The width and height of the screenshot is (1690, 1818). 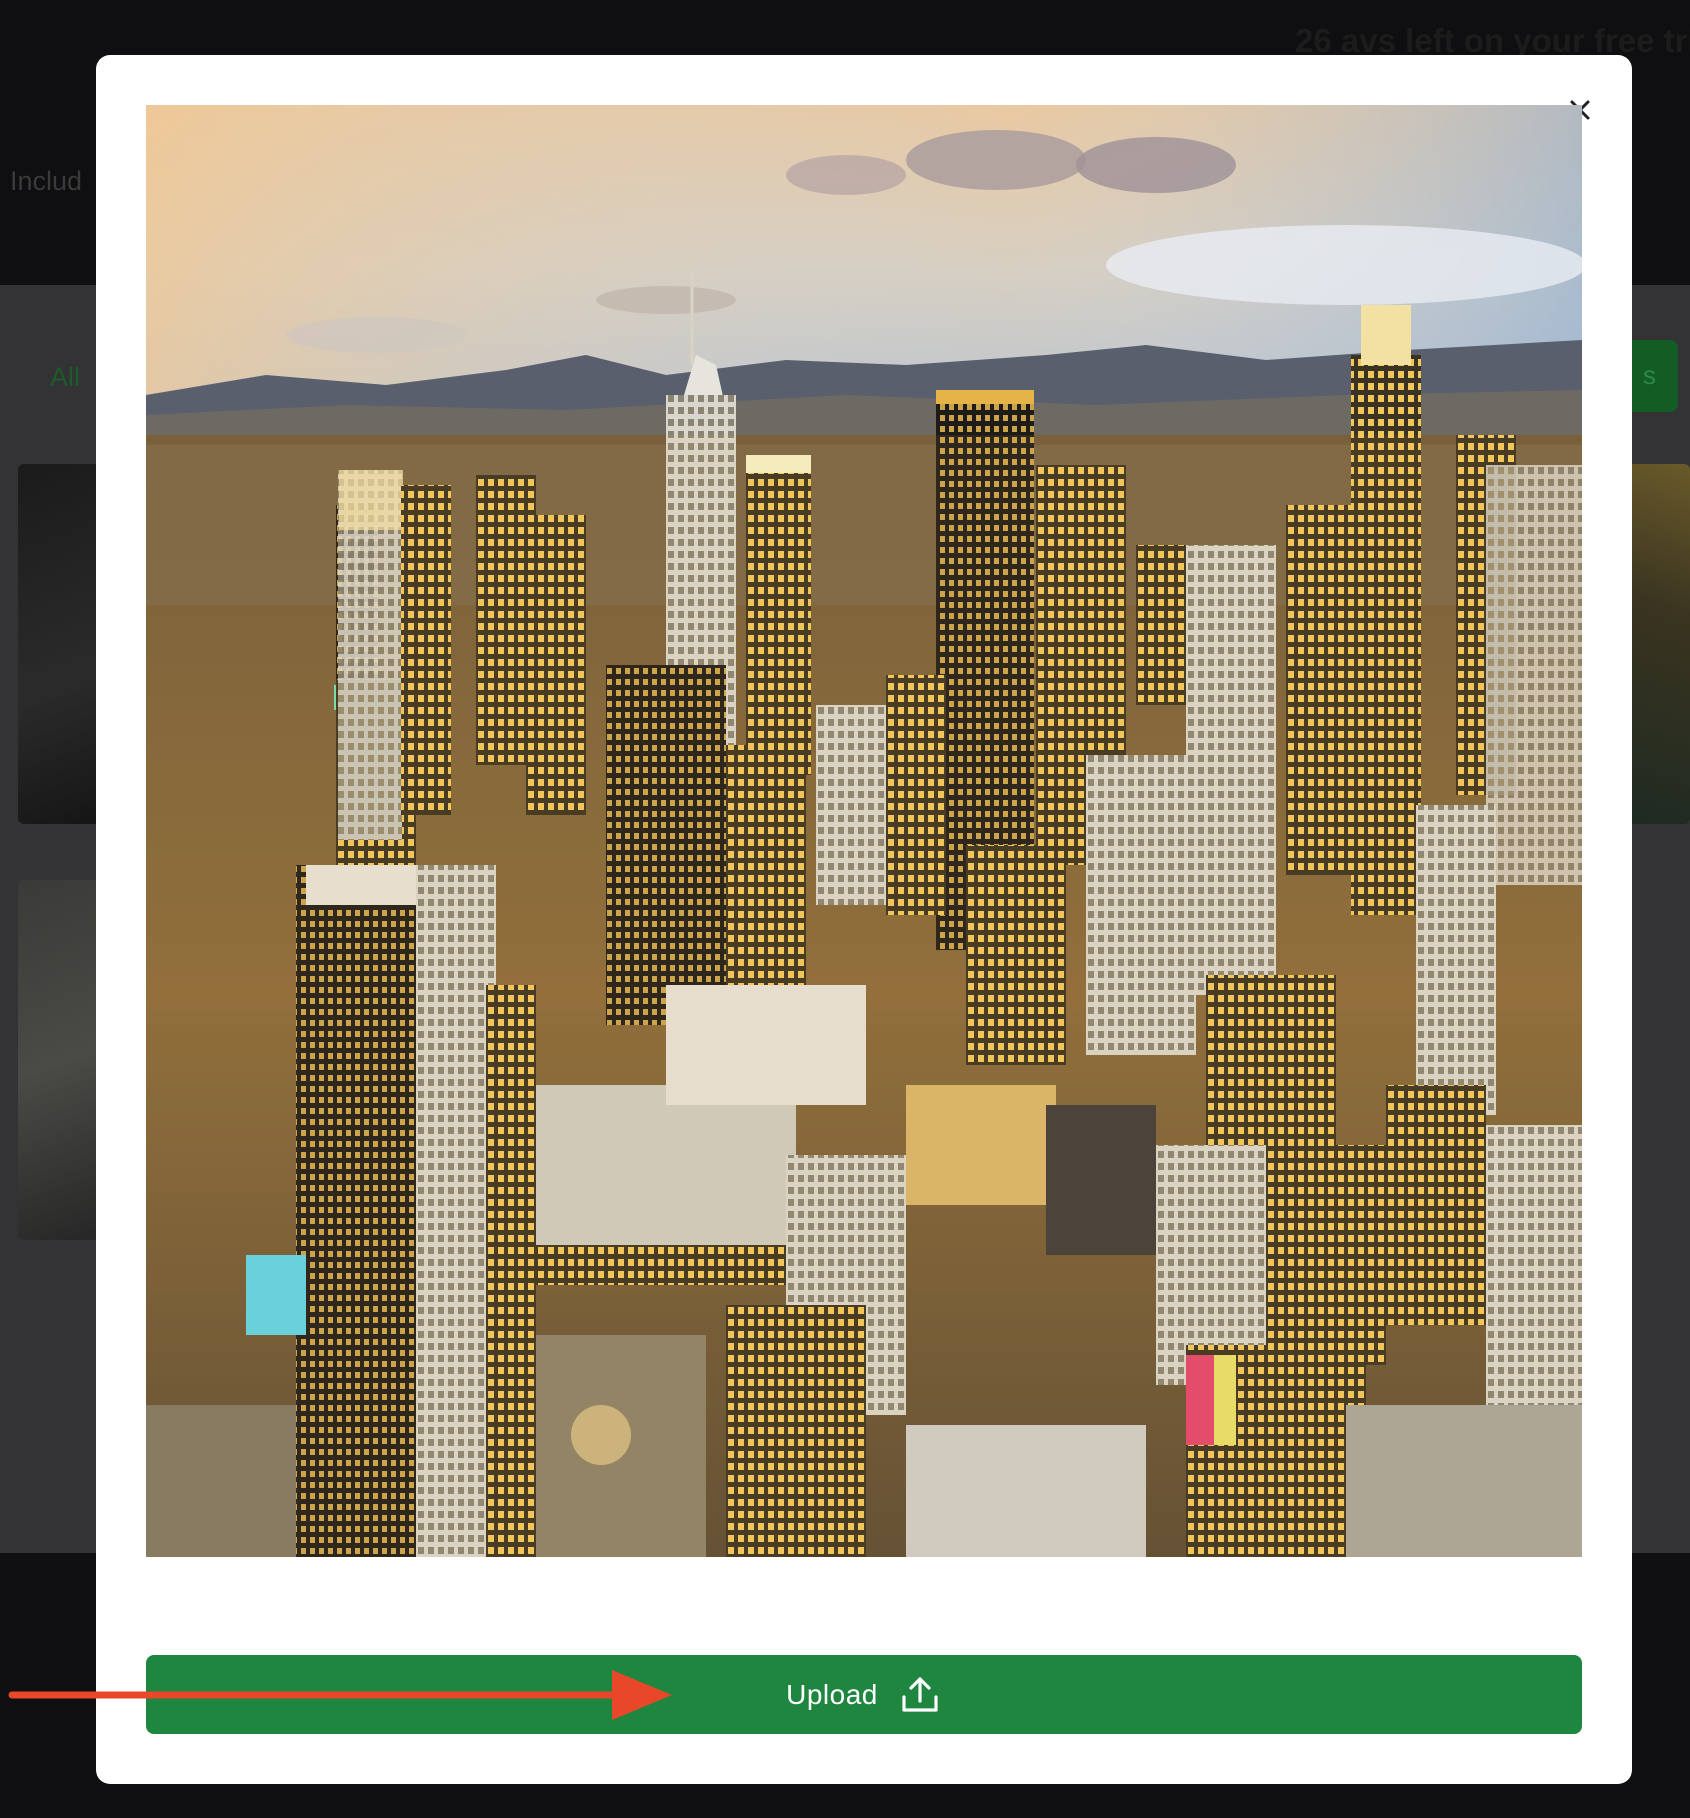 What do you see at coordinates (46, 181) in the screenshot?
I see `include-text: Includ` at bounding box center [46, 181].